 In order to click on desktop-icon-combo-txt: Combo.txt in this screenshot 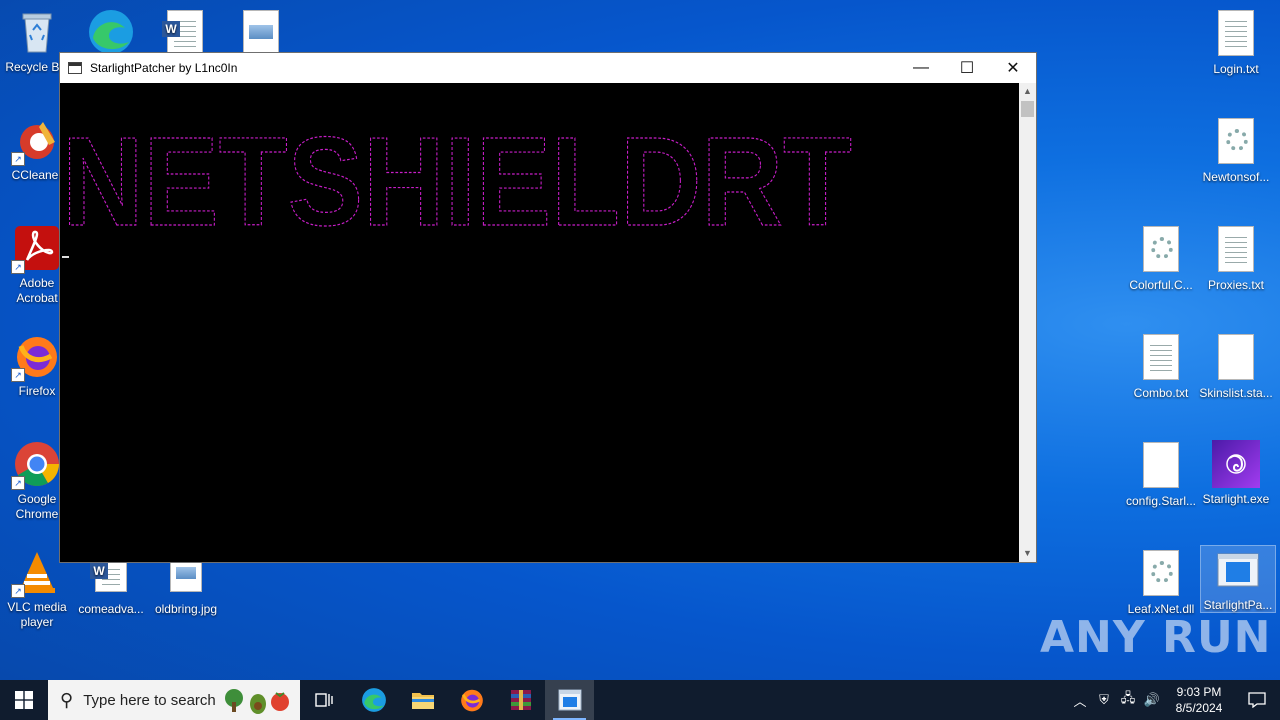, I will do `click(1161, 366)`.